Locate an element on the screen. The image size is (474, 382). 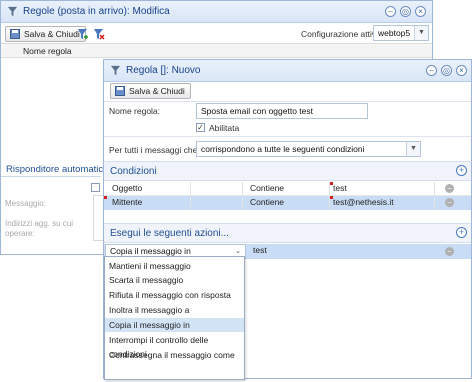
rules-edit-titlebar: Regole (posta in arrivo): Modifica – ◎ × is located at coordinates (216, 12).